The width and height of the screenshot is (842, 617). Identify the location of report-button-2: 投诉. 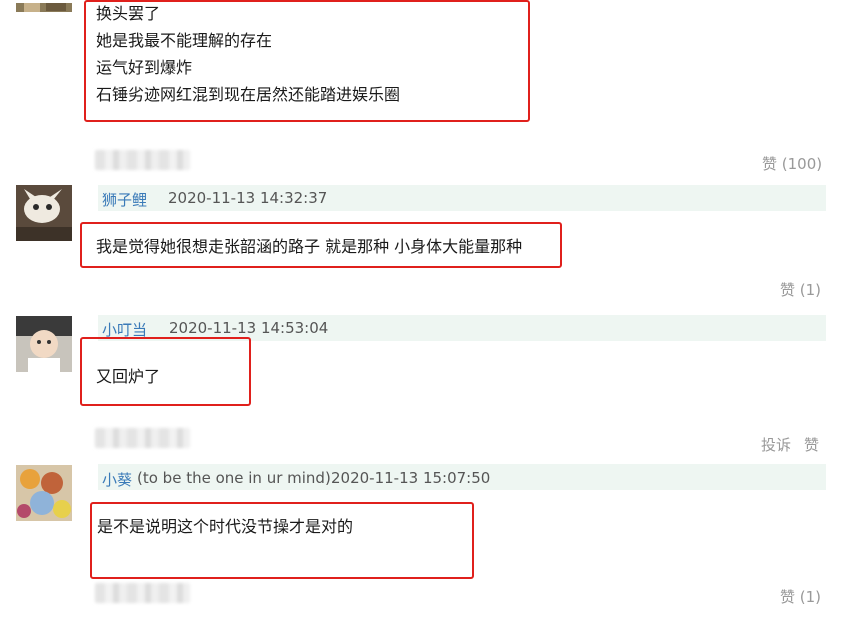
(776, 444).